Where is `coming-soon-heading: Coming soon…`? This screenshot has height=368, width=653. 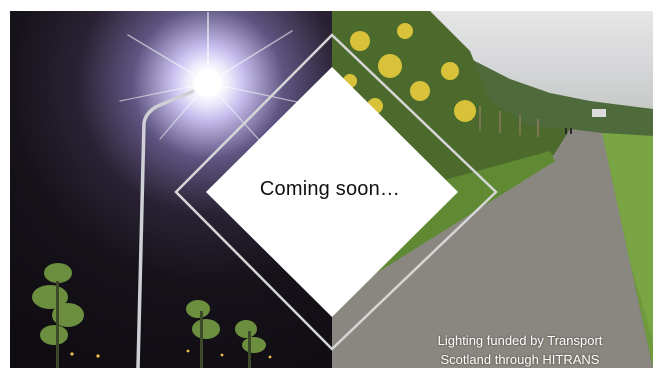 coming-soon-heading: Coming soon… is located at coordinates (330, 189).